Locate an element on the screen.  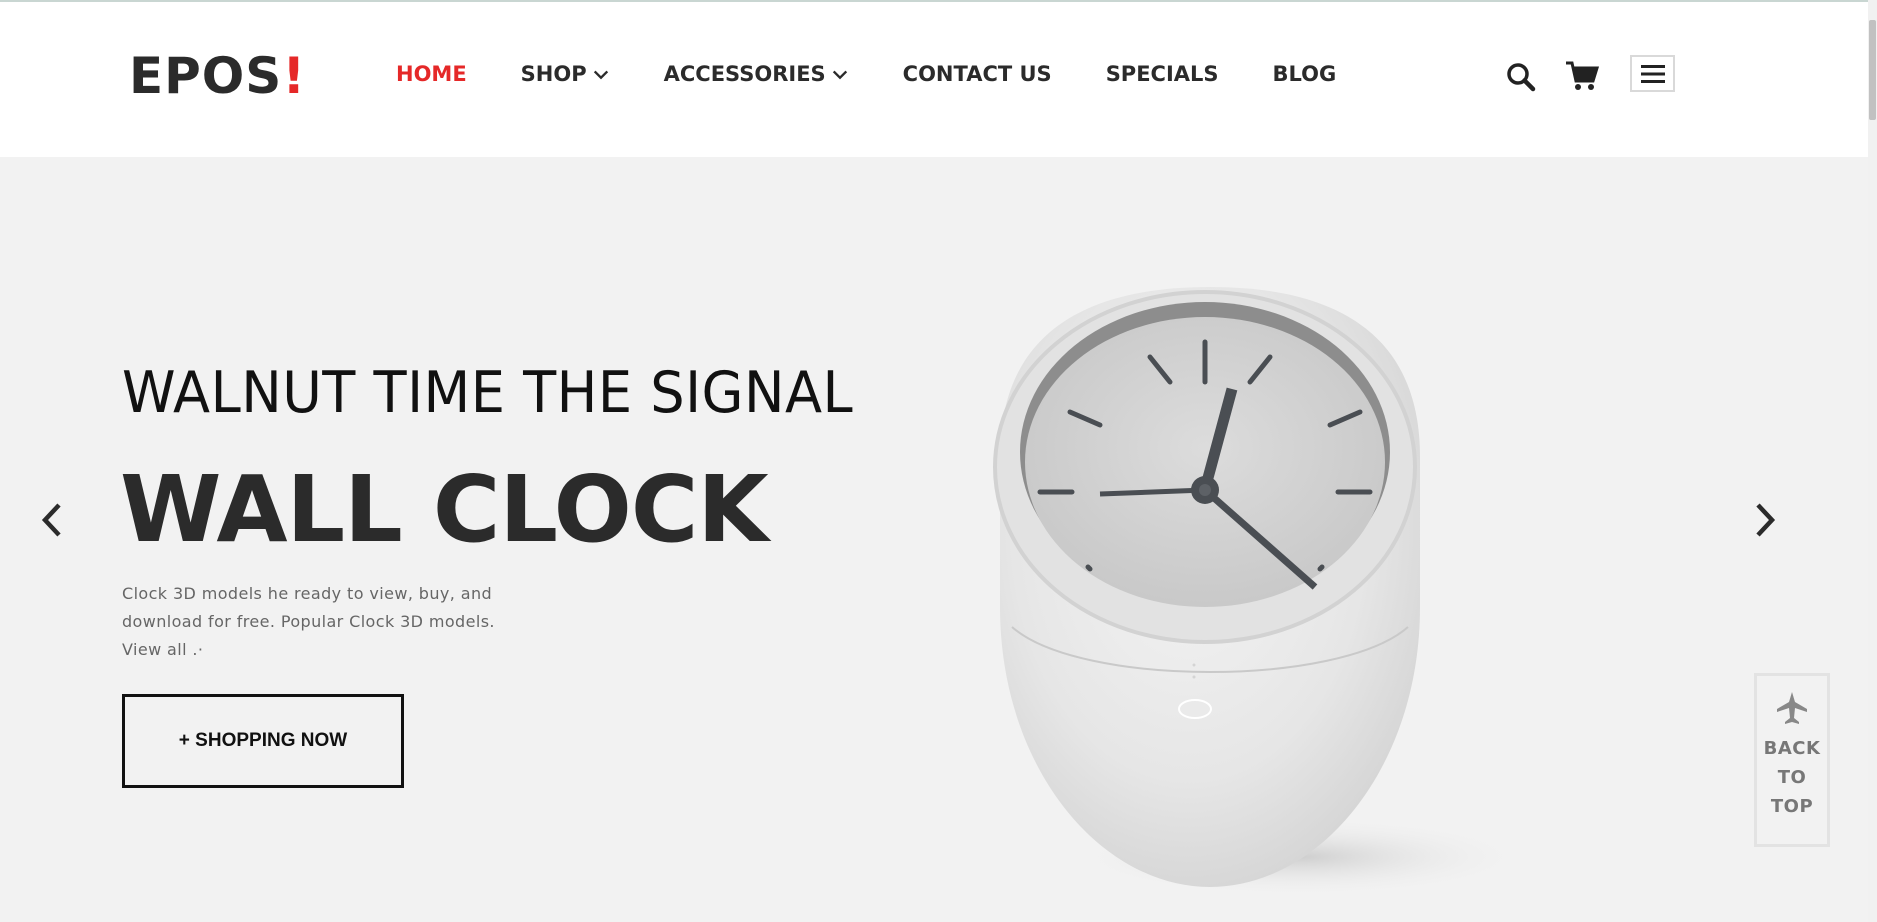
nav-item-home: HOME is located at coordinates (431, 74).